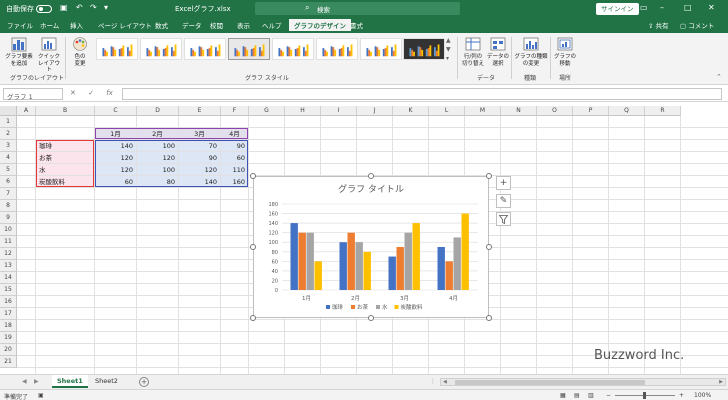 The height and width of the screenshot is (400, 728). Describe the element at coordinates (357, 8) in the screenshot. I see `search-box: ⌕ 検索` at that location.